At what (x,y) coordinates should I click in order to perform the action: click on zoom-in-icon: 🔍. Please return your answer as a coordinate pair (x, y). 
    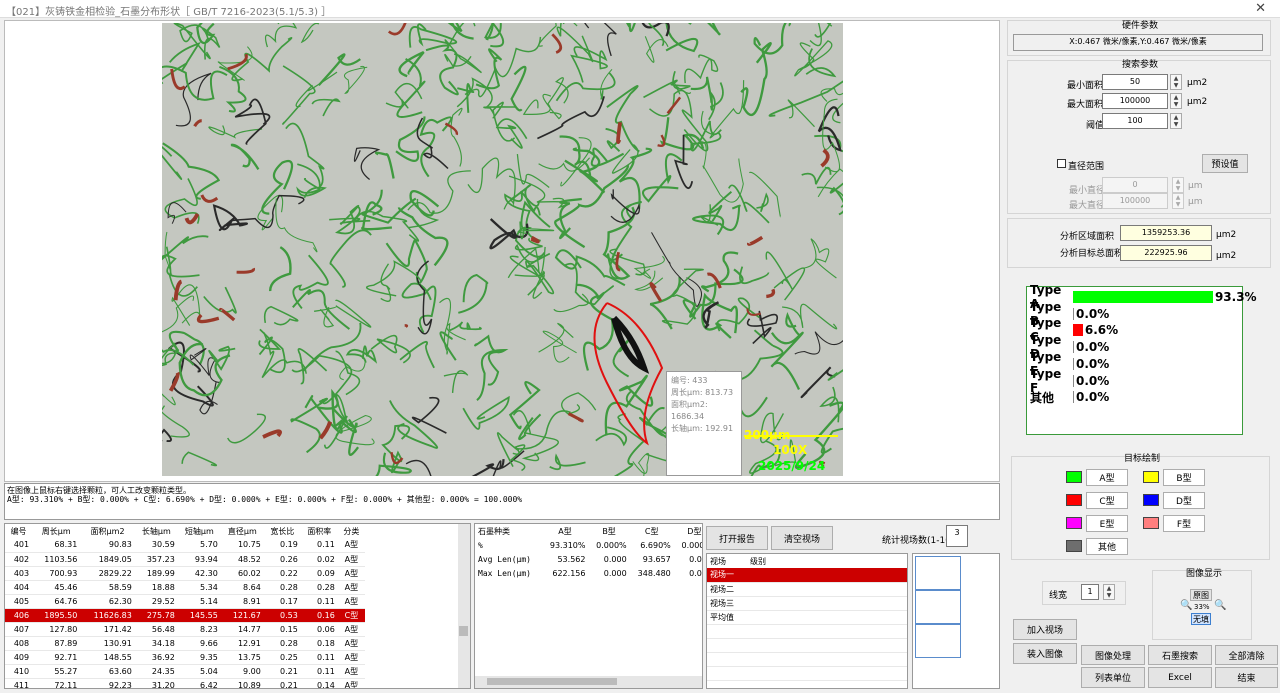
    Looking at the image, I should click on (1220, 605).